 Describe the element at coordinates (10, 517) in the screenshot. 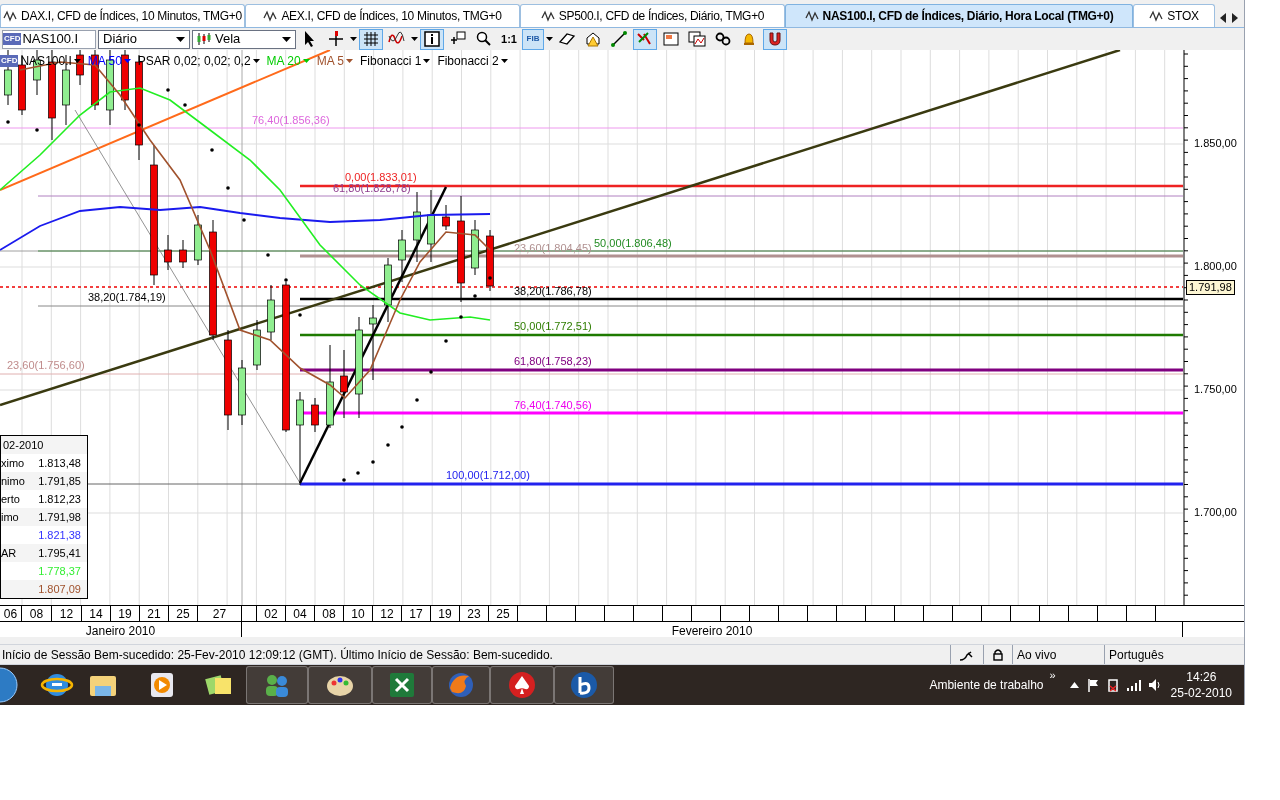

I see `info-label: imo` at that location.